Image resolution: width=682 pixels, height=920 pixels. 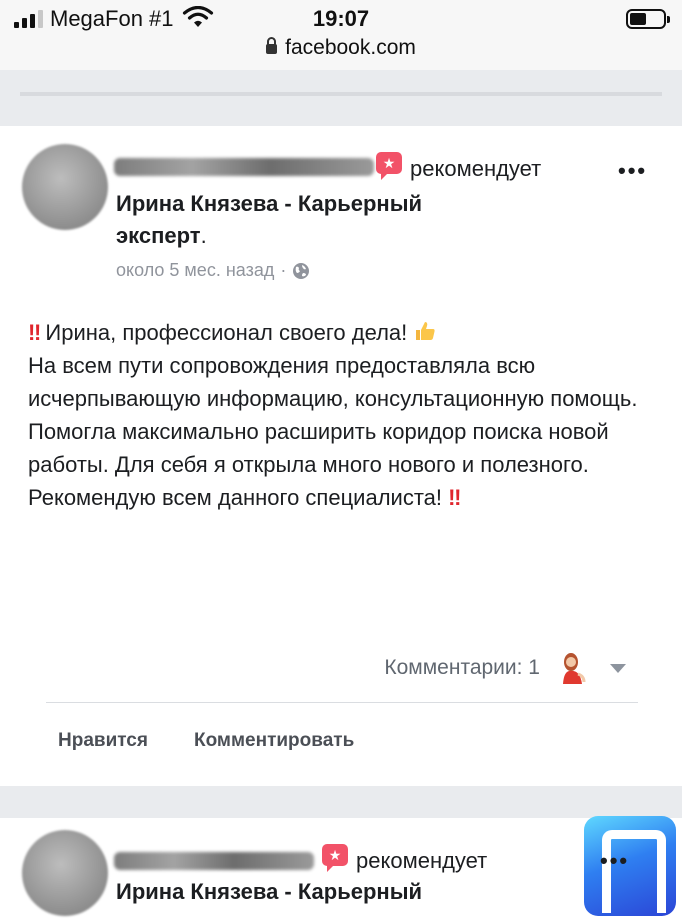 What do you see at coordinates (632, 171) in the screenshot?
I see `more-options-icon: •••` at bounding box center [632, 171].